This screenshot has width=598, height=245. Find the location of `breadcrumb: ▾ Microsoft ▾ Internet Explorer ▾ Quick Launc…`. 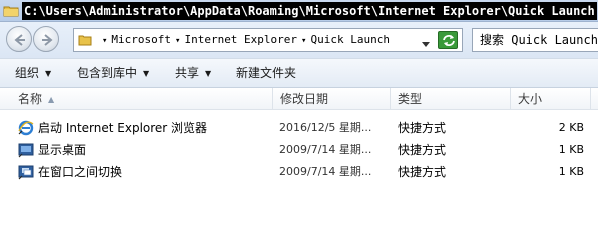

breadcrumb: ▾ Microsoft ▾ Internet Explorer ▾ Quick Launc… is located at coordinates (244, 40).